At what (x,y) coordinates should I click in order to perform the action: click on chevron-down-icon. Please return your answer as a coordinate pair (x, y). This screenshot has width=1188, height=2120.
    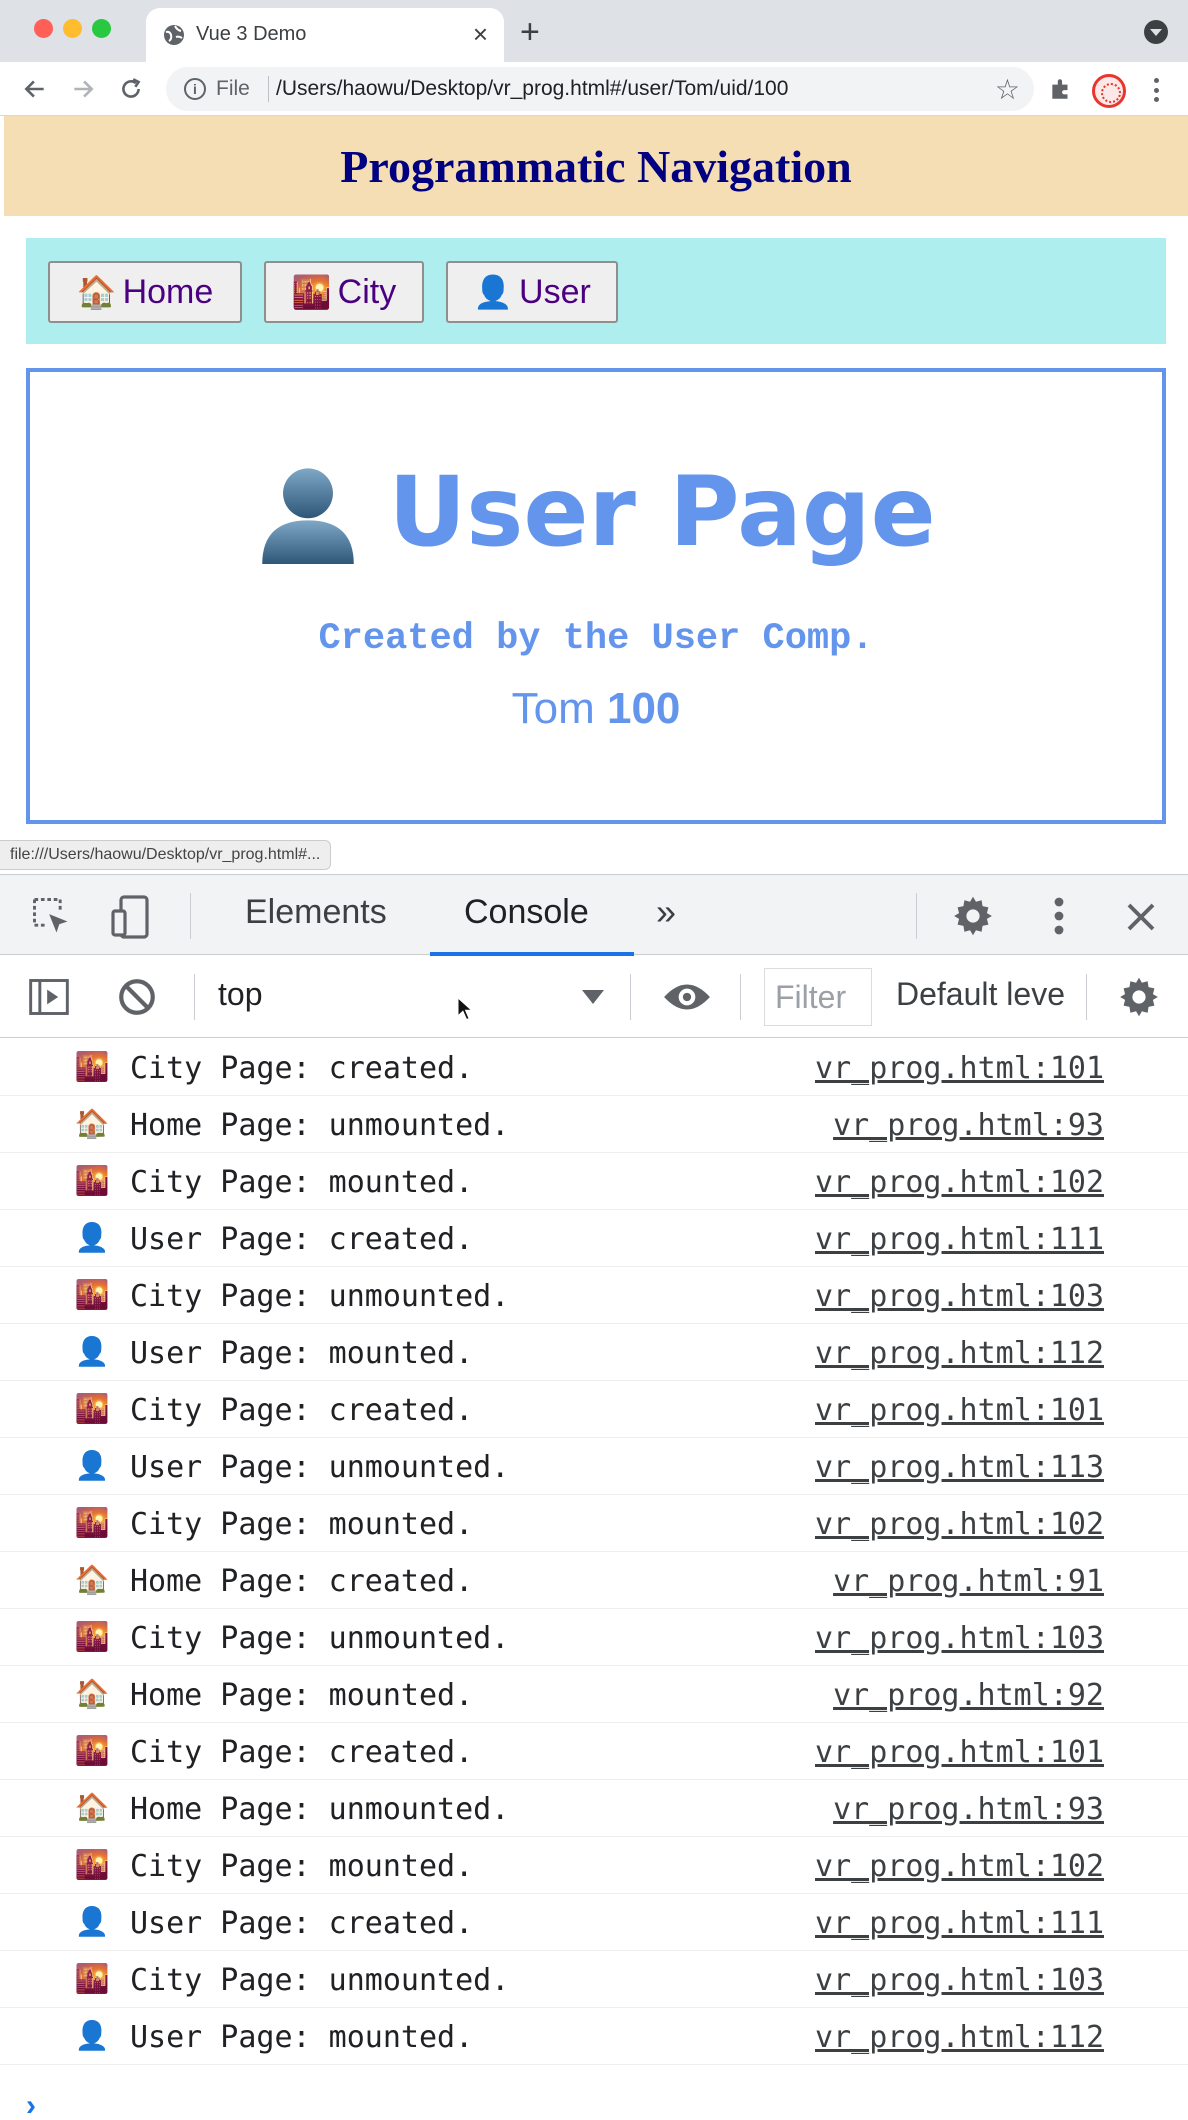
    Looking at the image, I should click on (593, 997).